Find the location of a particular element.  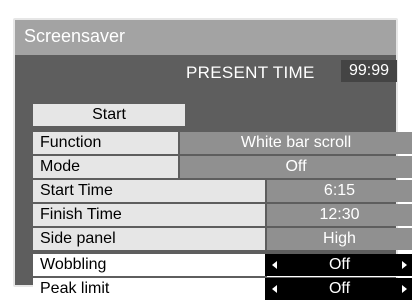

peak-limit-value-selector: Off is located at coordinates (339, 289).